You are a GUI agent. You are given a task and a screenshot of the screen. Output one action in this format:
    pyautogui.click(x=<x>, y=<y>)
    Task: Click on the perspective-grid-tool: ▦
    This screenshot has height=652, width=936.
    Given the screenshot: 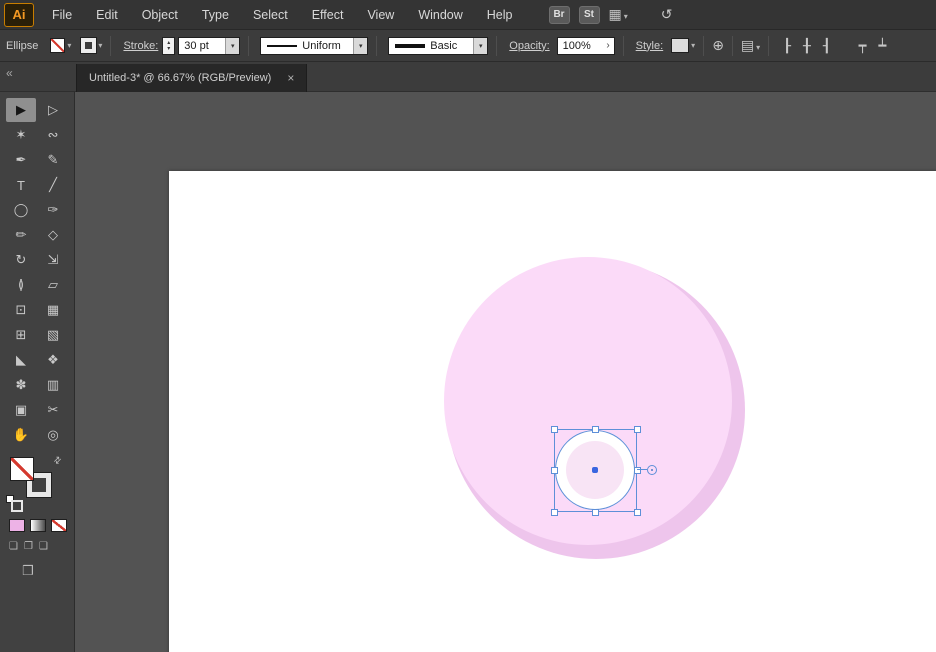 What is the action you would take?
    pyautogui.click(x=53, y=310)
    